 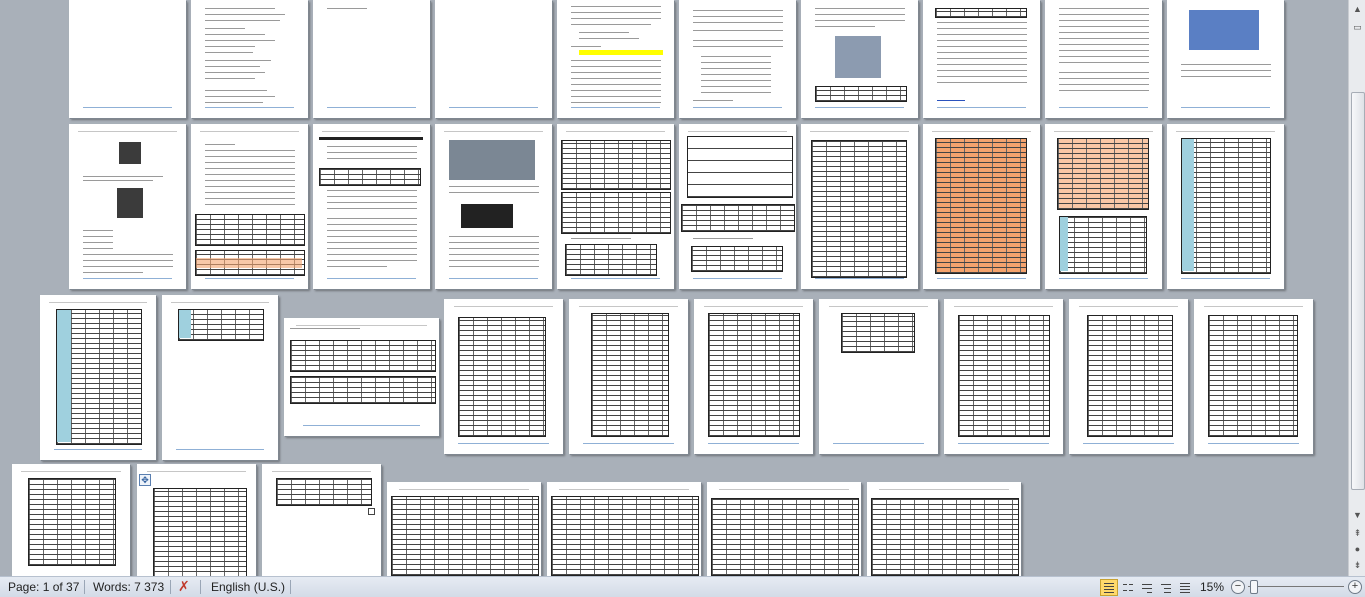 I want to click on next-page-icon: ⇟, so click(x=1357, y=565).